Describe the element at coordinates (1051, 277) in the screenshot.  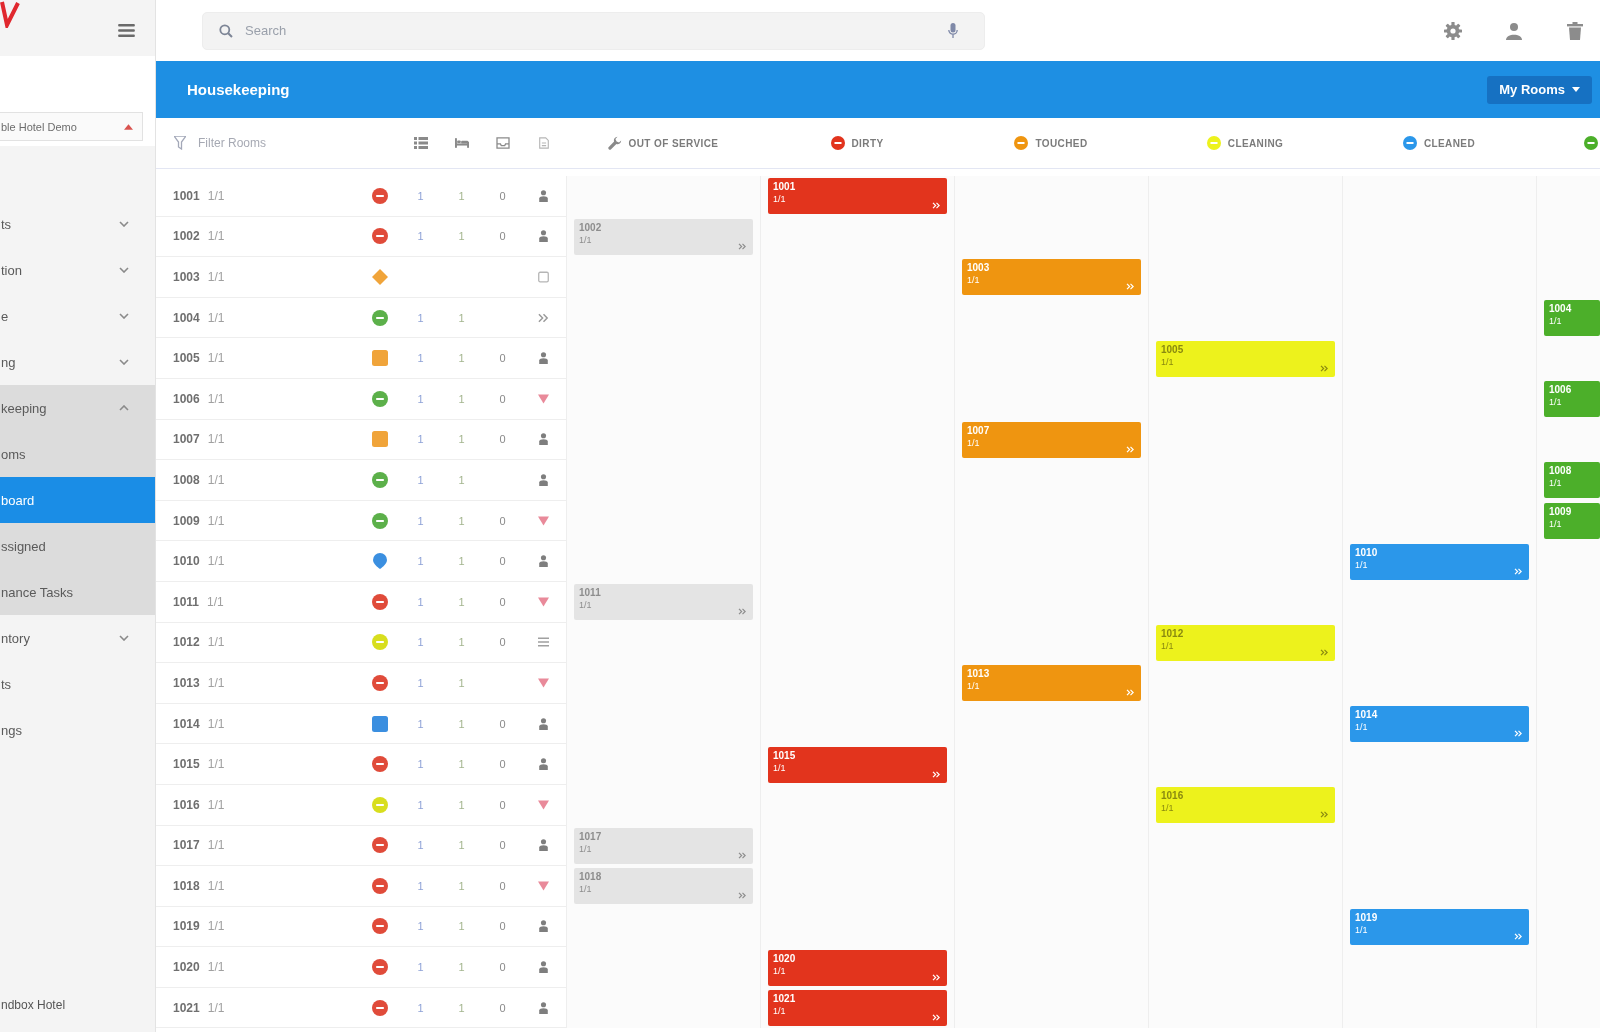
I see `room-card: 1003 1/1` at that location.